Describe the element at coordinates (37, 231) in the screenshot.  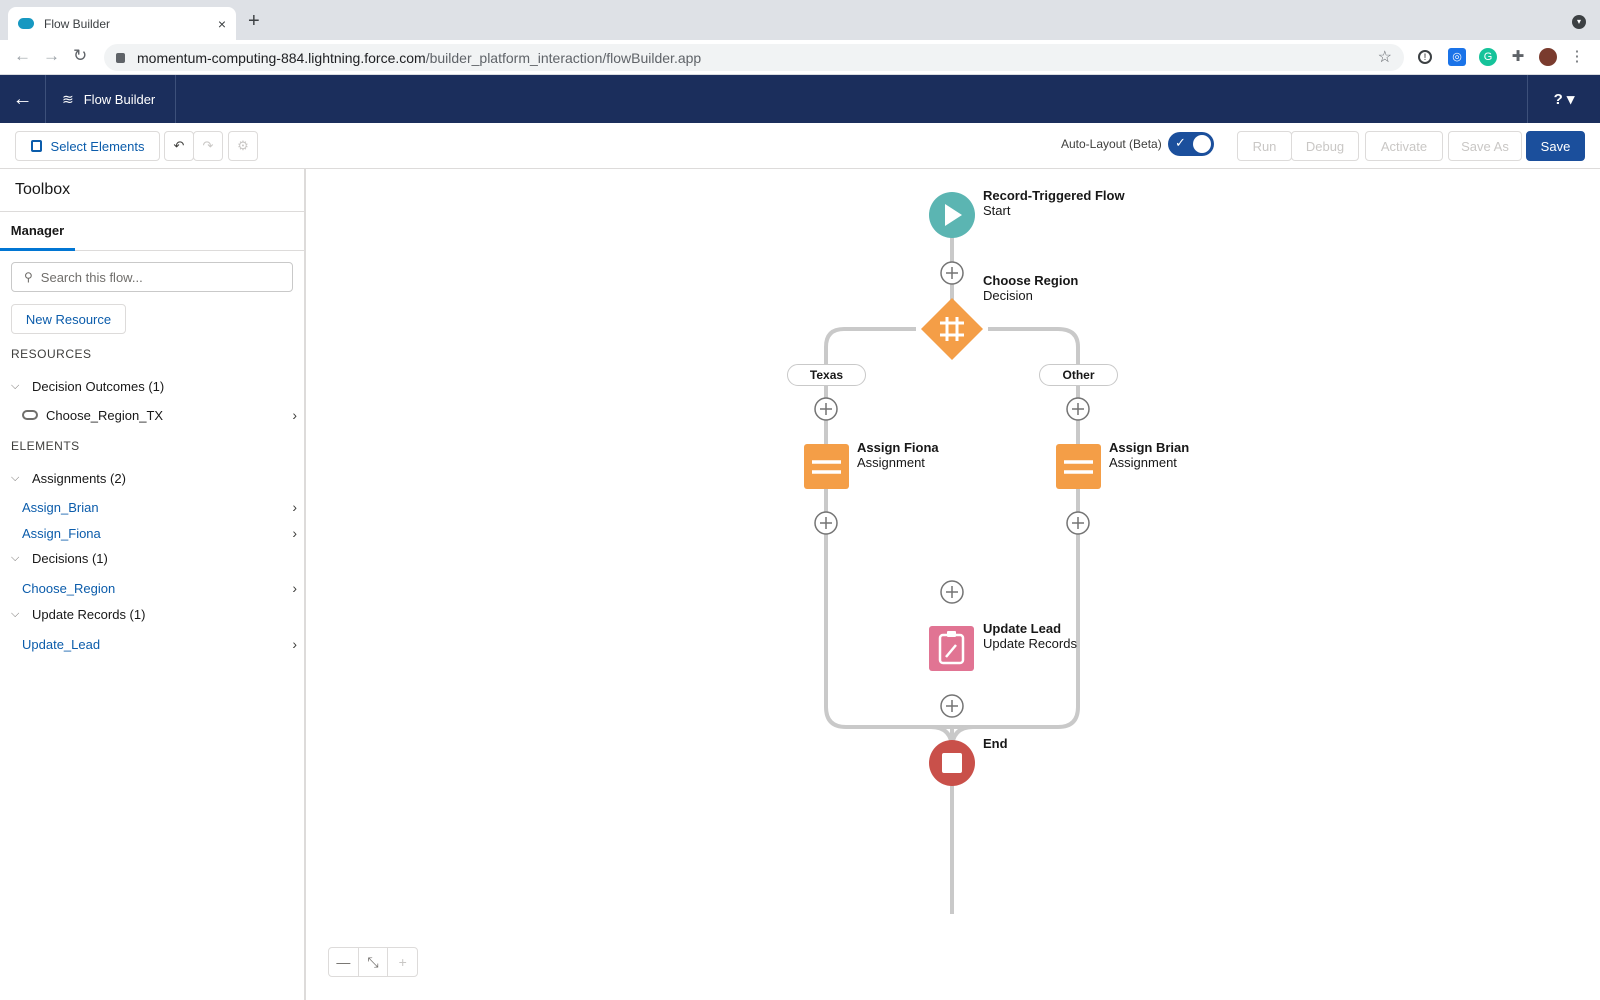
I see `tab-manager: Manager` at that location.